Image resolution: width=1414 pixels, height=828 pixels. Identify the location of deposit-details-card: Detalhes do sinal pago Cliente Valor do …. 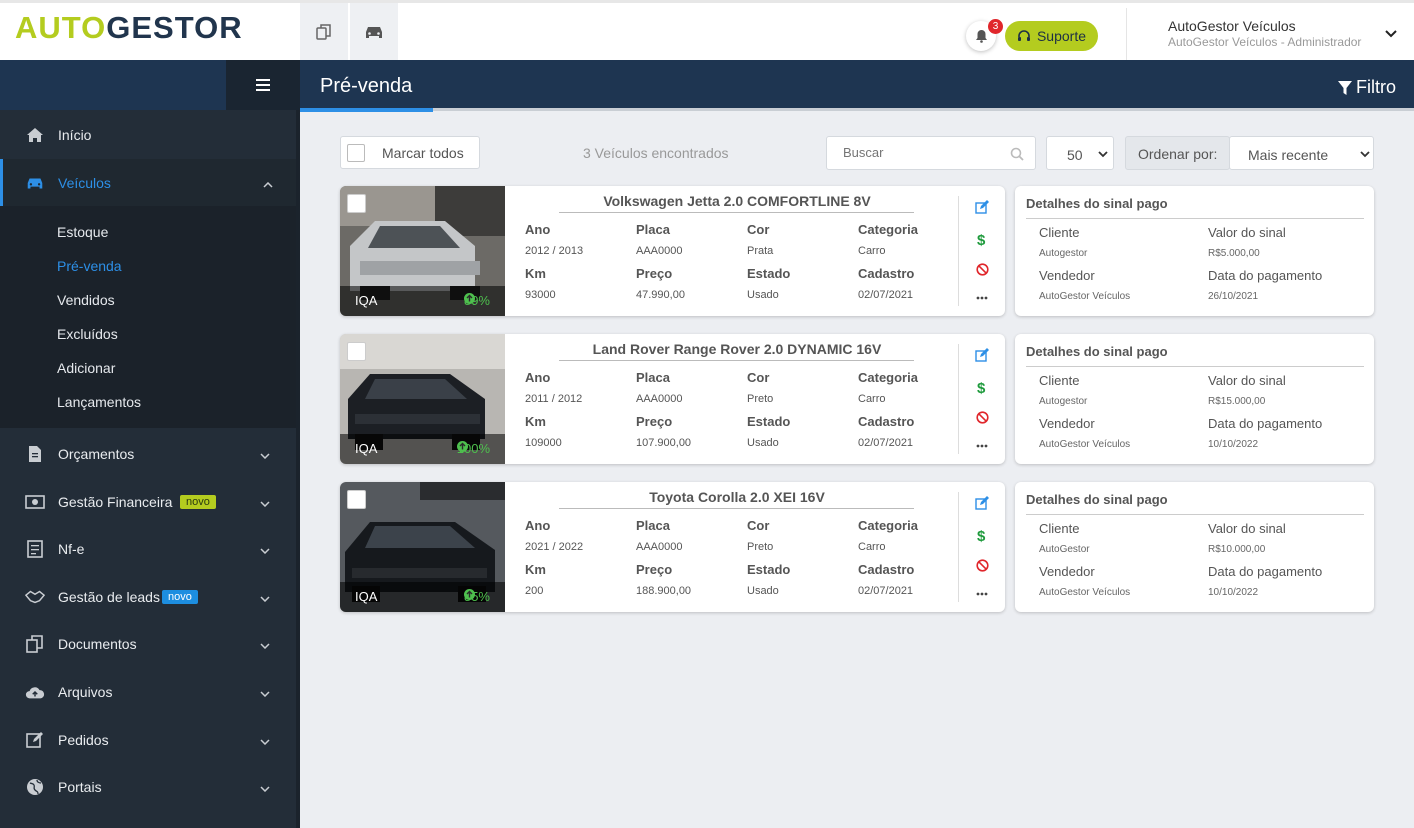
(1194, 251).